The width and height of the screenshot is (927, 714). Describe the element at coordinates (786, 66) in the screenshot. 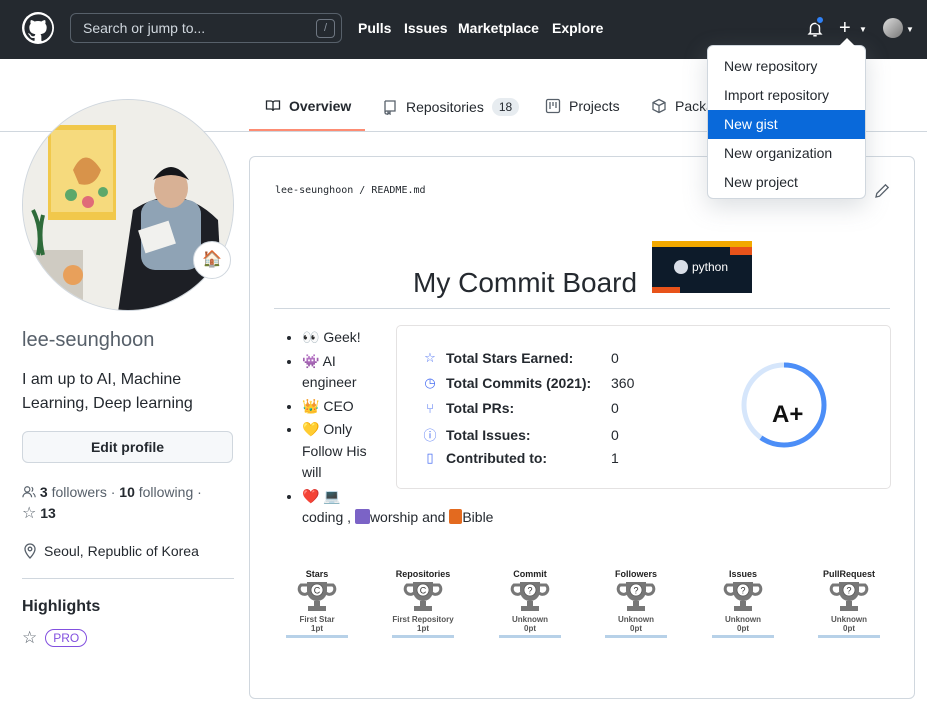

I see `menu-item-new-repository: New repository` at that location.